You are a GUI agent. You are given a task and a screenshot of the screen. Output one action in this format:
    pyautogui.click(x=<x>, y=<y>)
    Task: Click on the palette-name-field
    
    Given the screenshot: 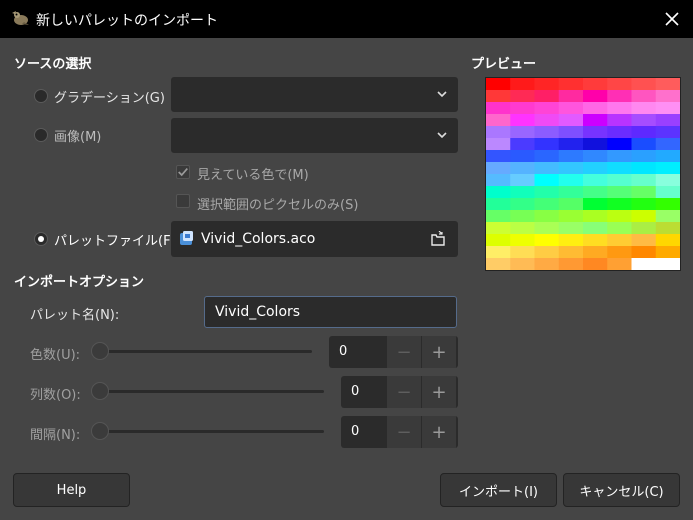 What is the action you would take?
    pyautogui.click(x=330, y=312)
    